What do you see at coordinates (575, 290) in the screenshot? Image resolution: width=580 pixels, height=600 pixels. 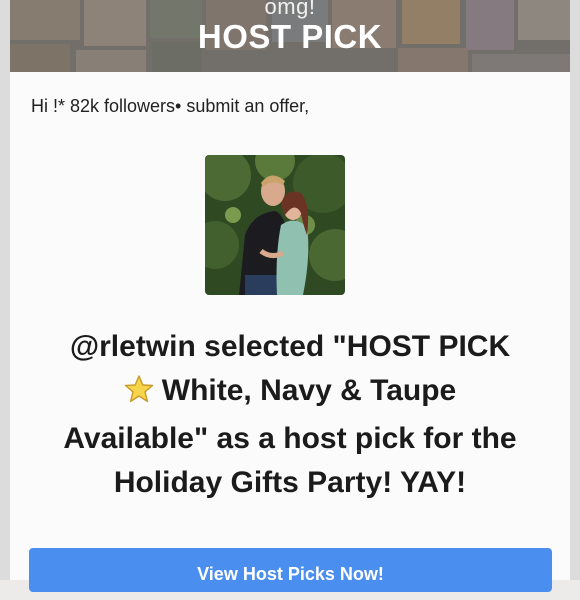 I see `frame-right` at bounding box center [575, 290].